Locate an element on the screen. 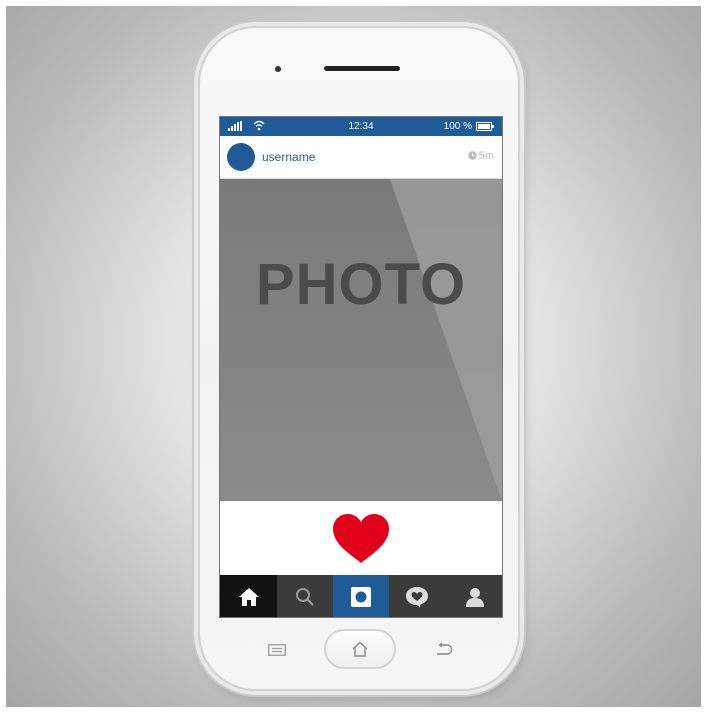  camera-icon is located at coordinates (361, 597).